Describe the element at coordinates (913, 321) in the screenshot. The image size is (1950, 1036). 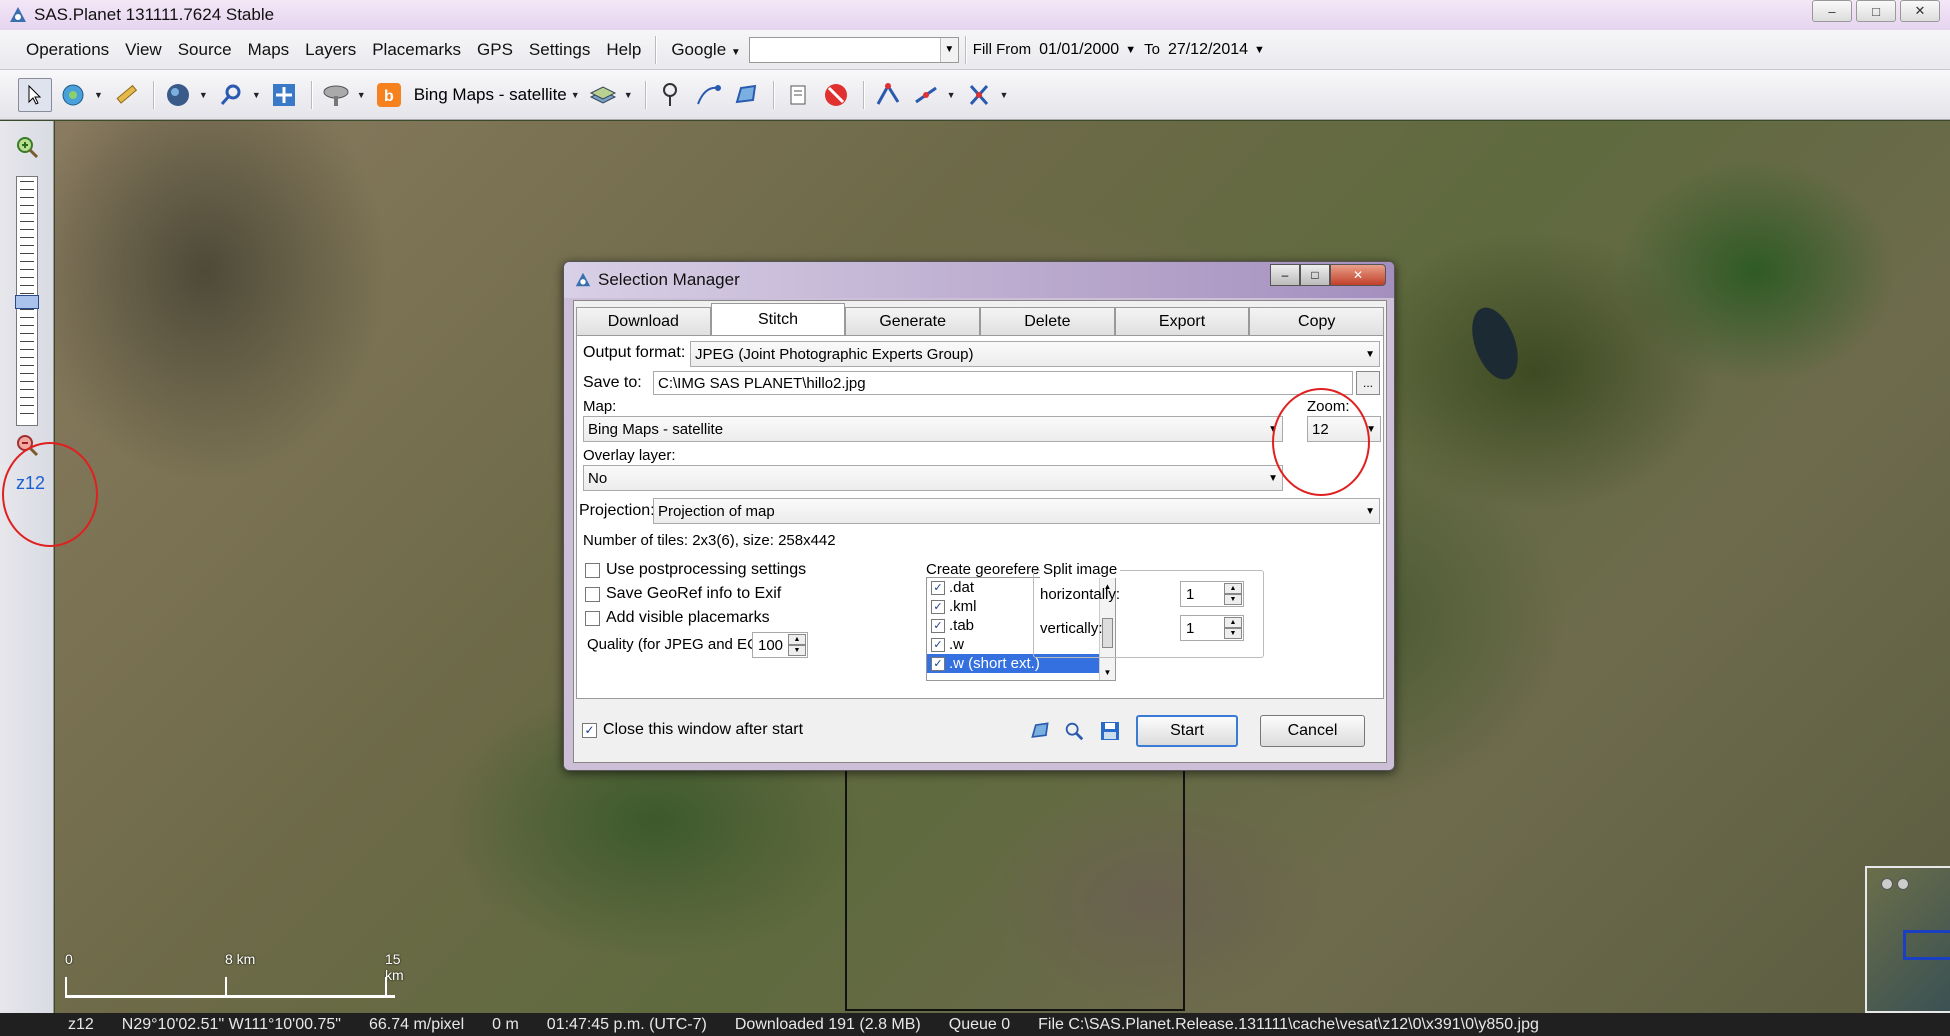
I see `tab-generate: Generate` at that location.